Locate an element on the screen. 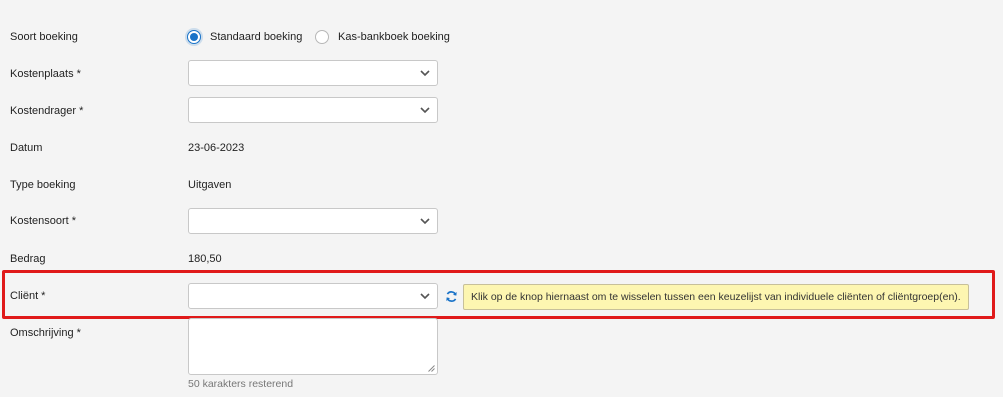  type-boeking-value: Uitgaven is located at coordinates (210, 185).